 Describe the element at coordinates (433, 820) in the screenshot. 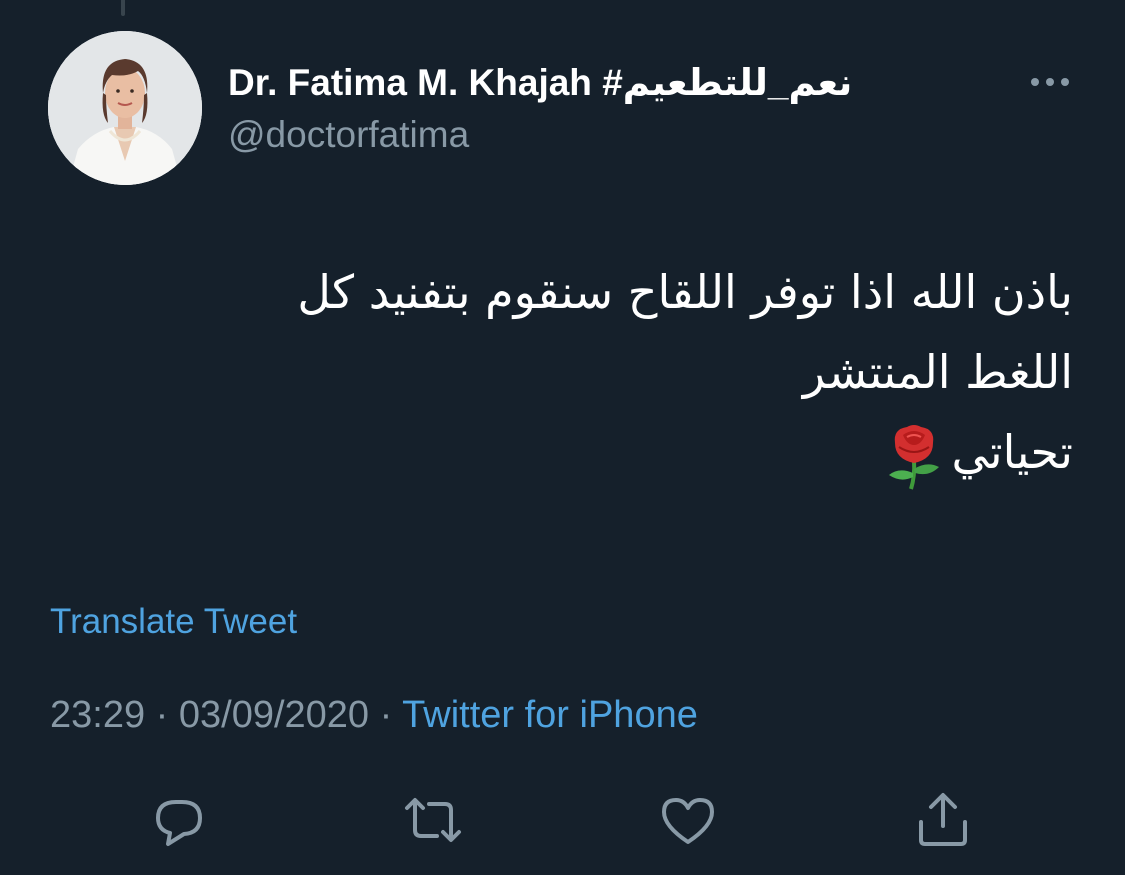

I see `retweet-icon` at that location.